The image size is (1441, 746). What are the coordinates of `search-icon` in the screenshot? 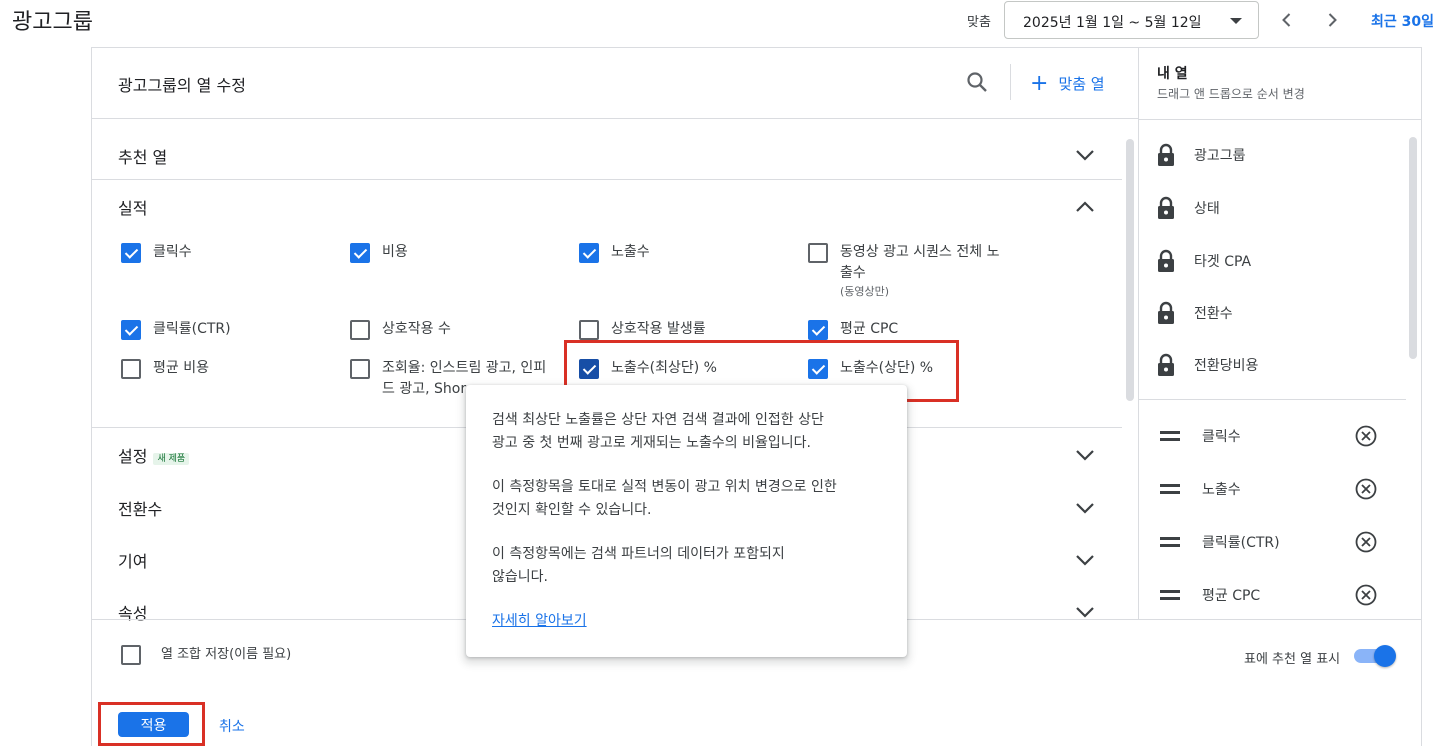 It's located at (977, 82).